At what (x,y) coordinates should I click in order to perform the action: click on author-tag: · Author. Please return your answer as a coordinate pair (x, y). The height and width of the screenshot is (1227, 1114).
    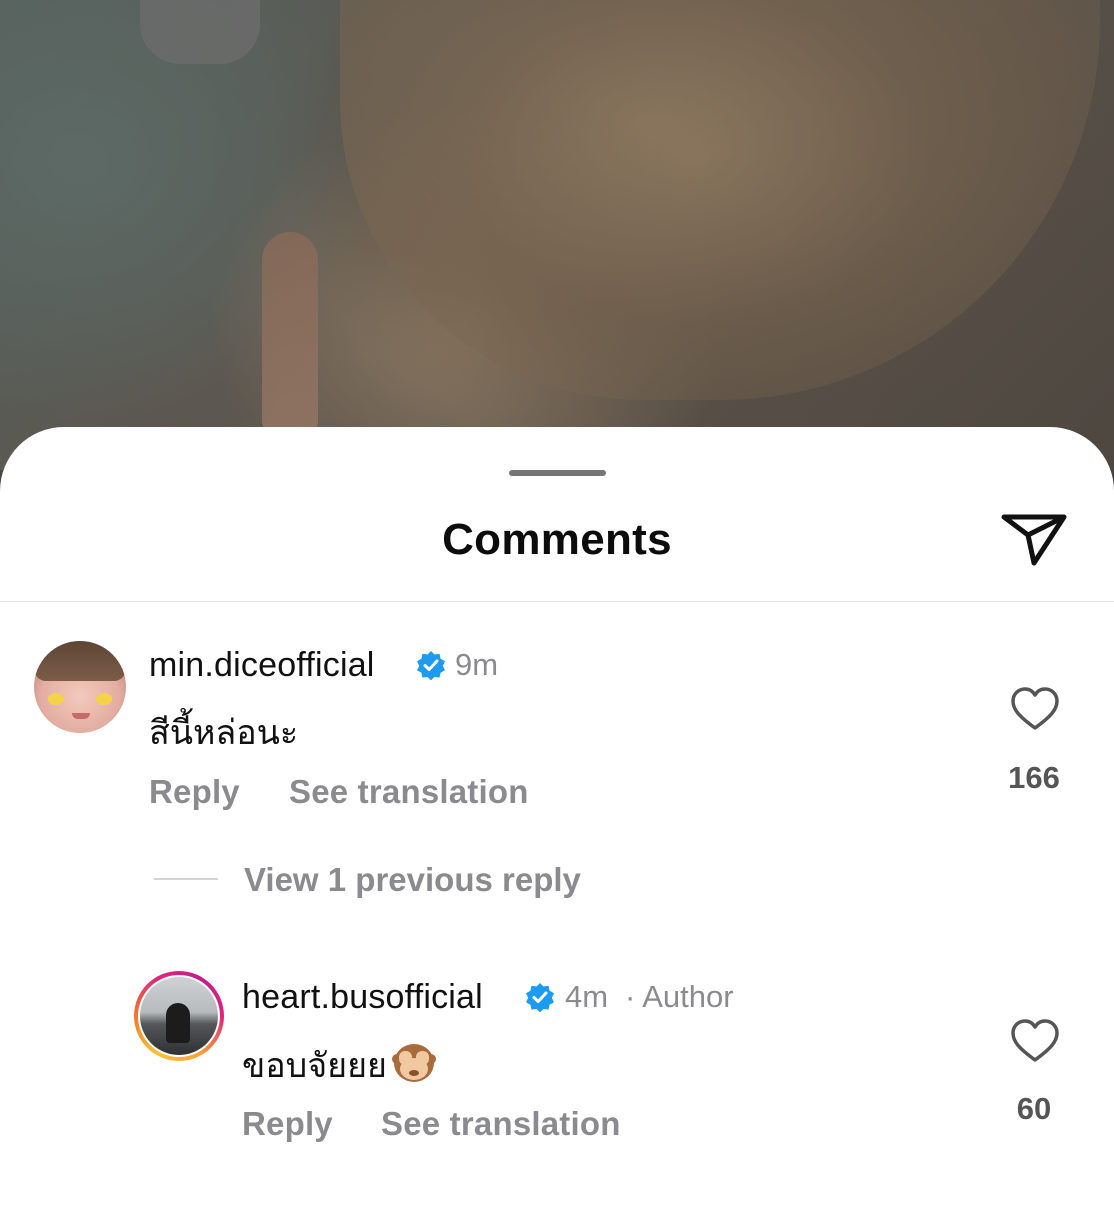
    Looking at the image, I should click on (679, 996).